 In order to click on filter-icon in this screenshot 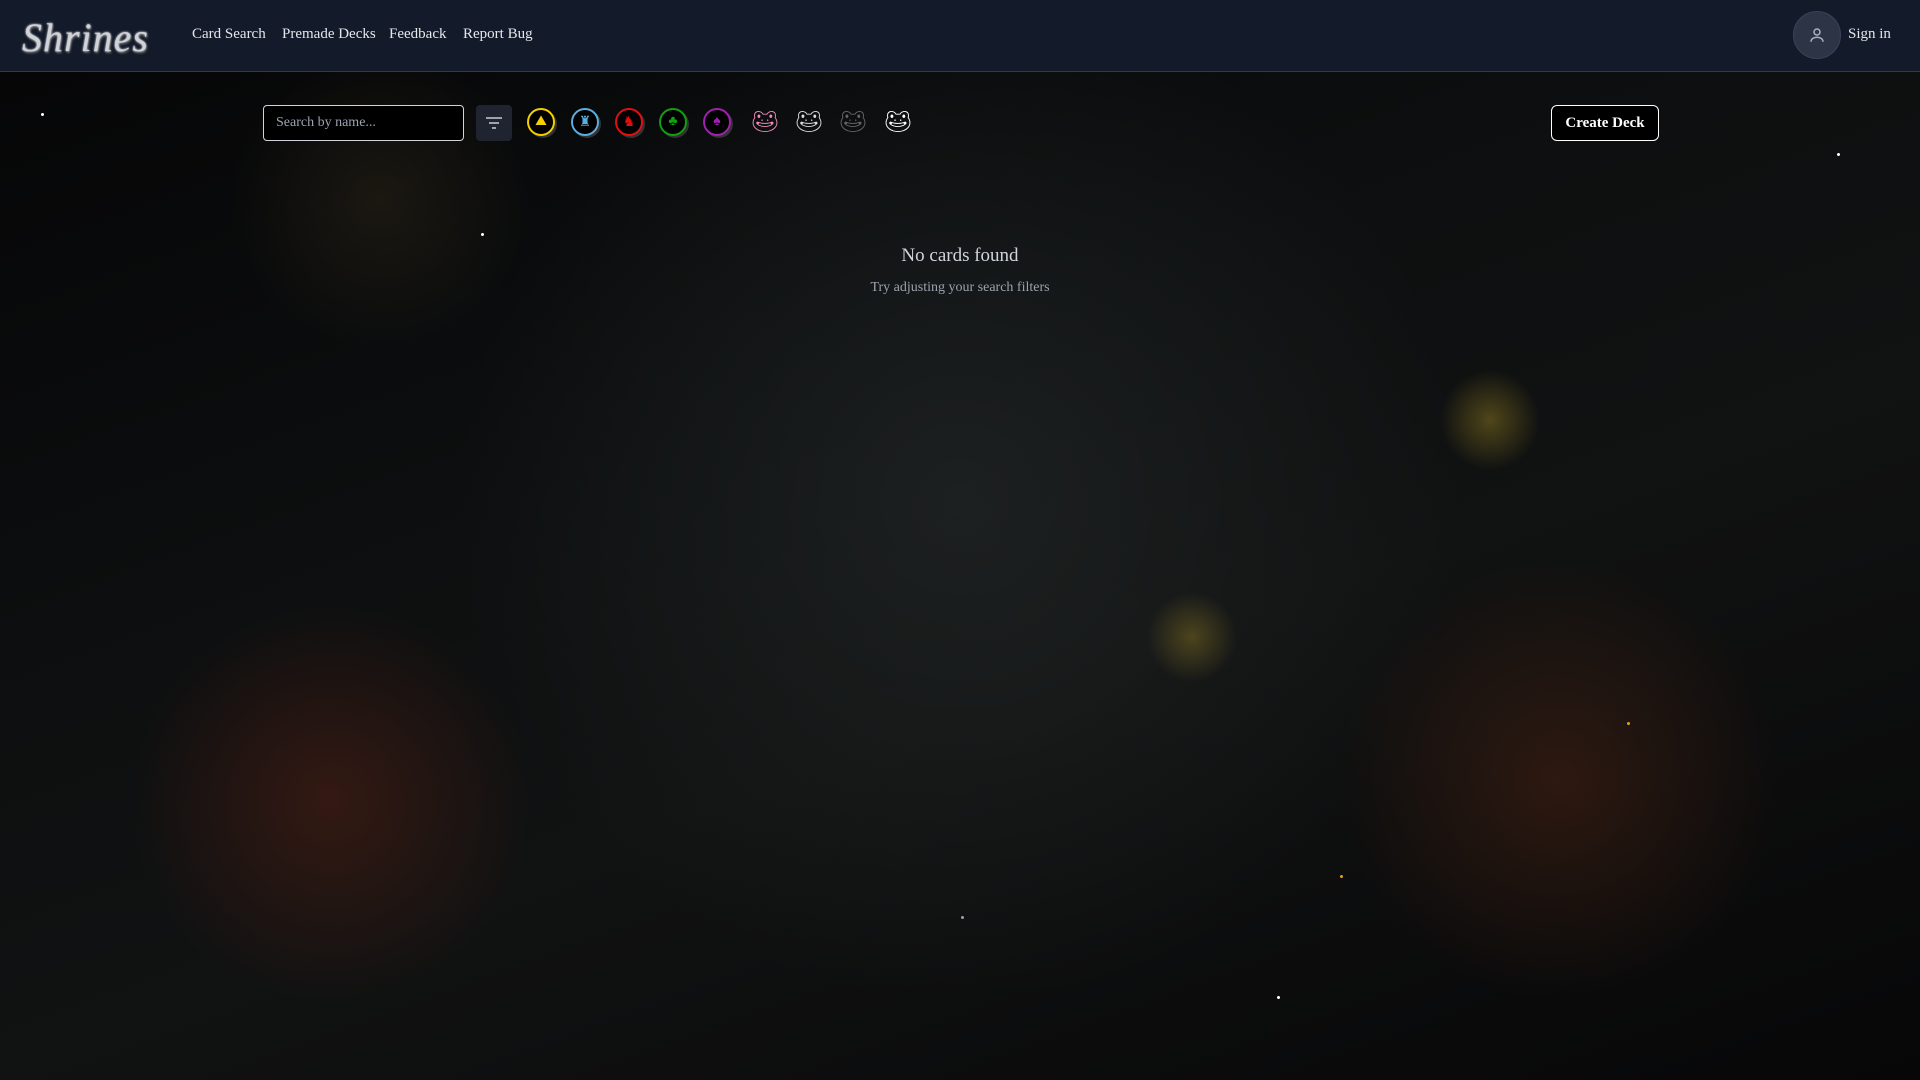, I will do `click(494, 123)`.